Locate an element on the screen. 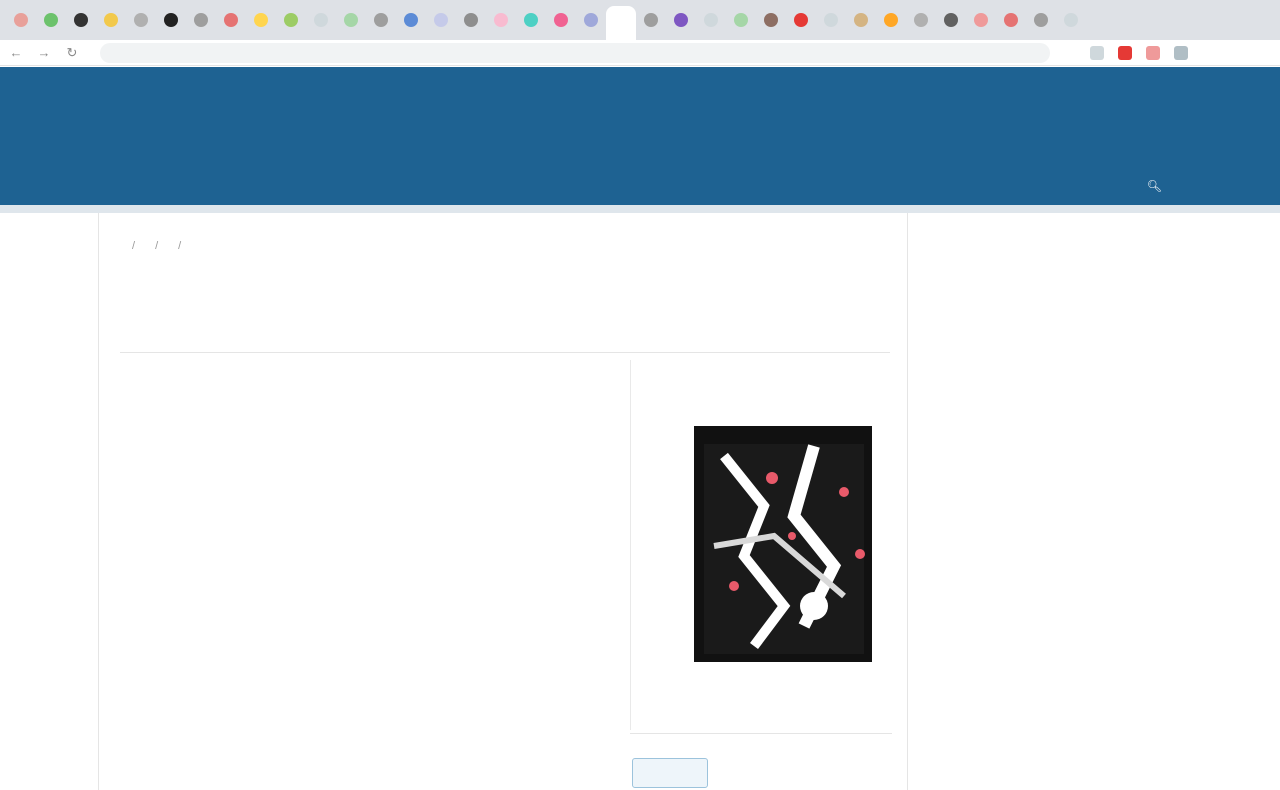 This screenshot has height=790, width=1280. pdf-download-button is located at coordinates (670, 773).